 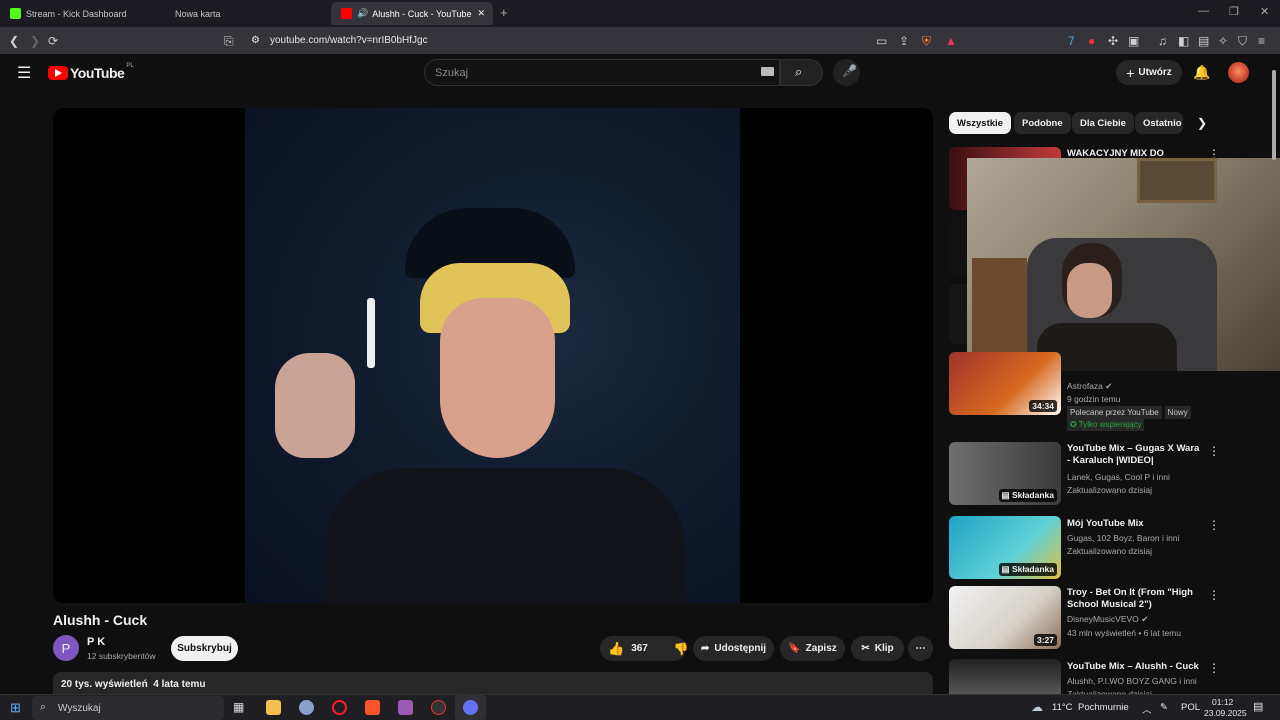 I want to click on create-label: Utwórz, so click(x=1155, y=72).